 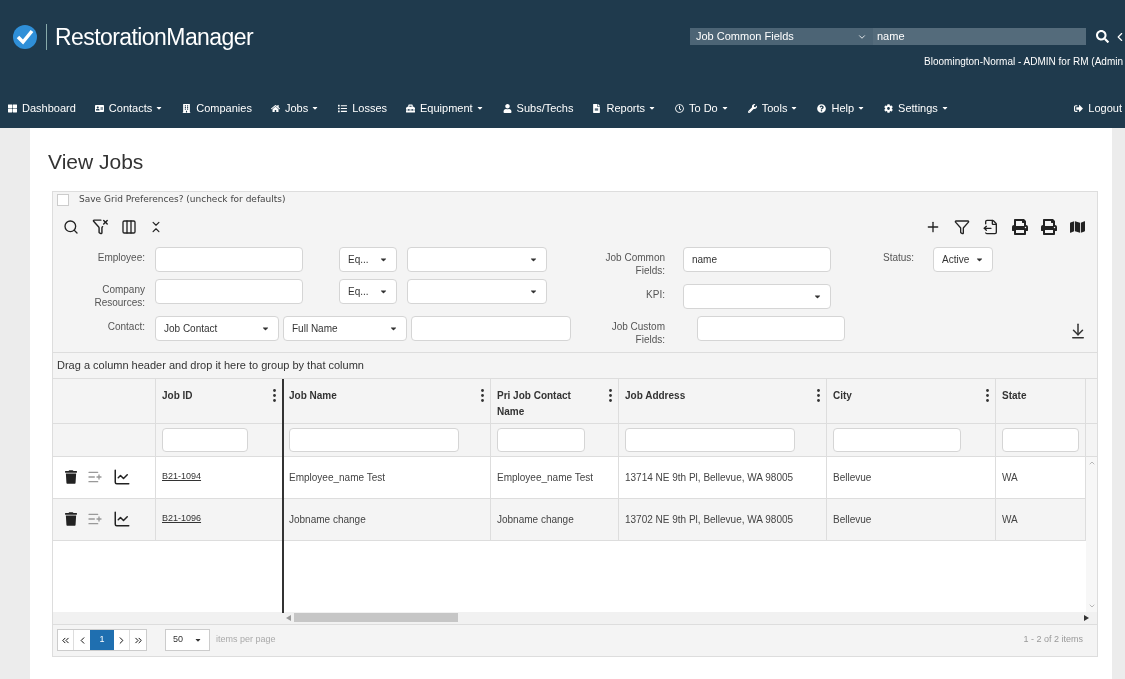 What do you see at coordinates (634, 263) in the screenshot?
I see `field-label: Job Common Fields:` at bounding box center [634, 263].